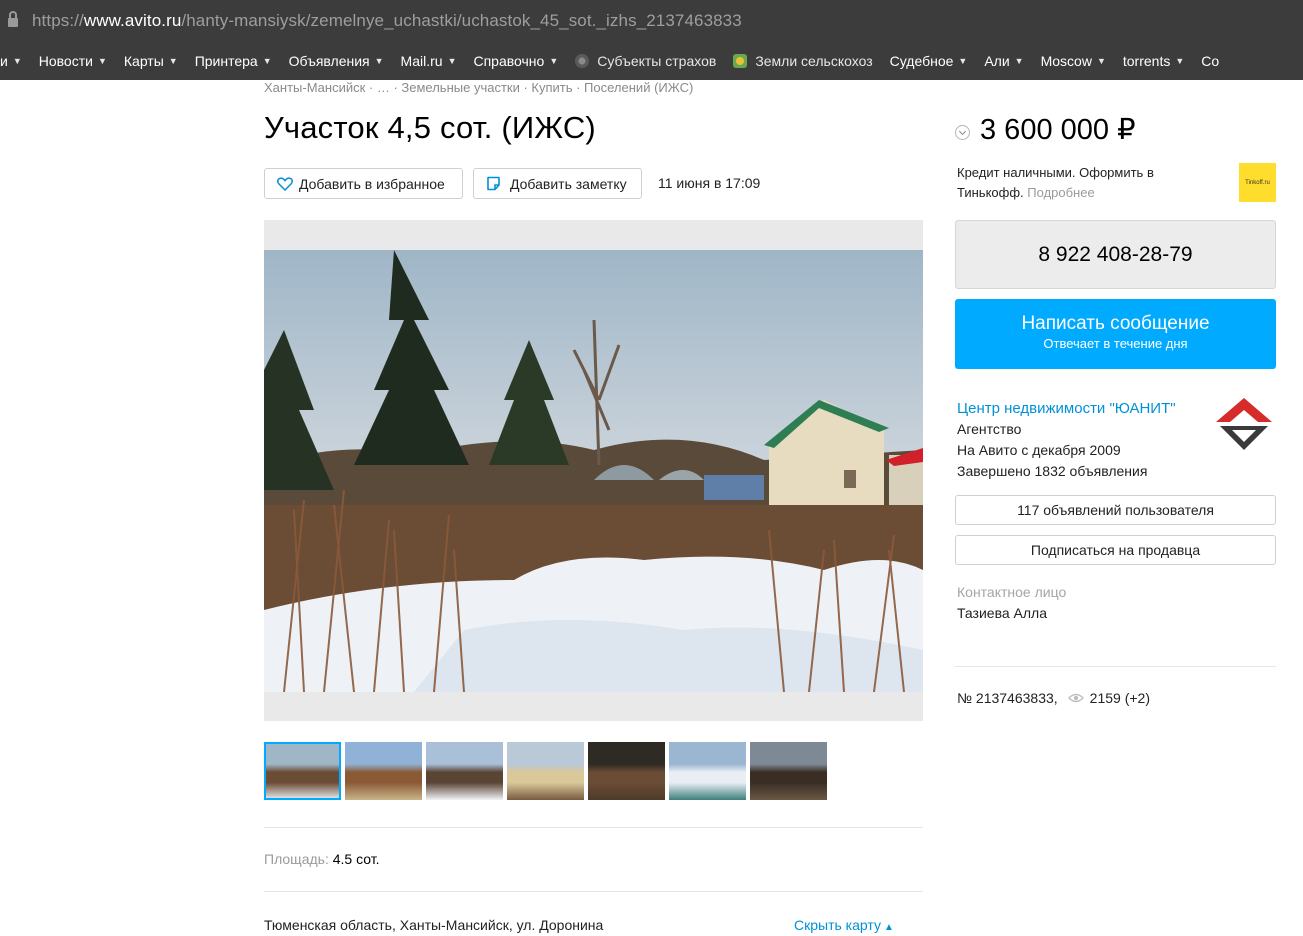 This screenshot has width=1303, height=936. I want to click on area-value: 4.5 сот., so click(356, 859).